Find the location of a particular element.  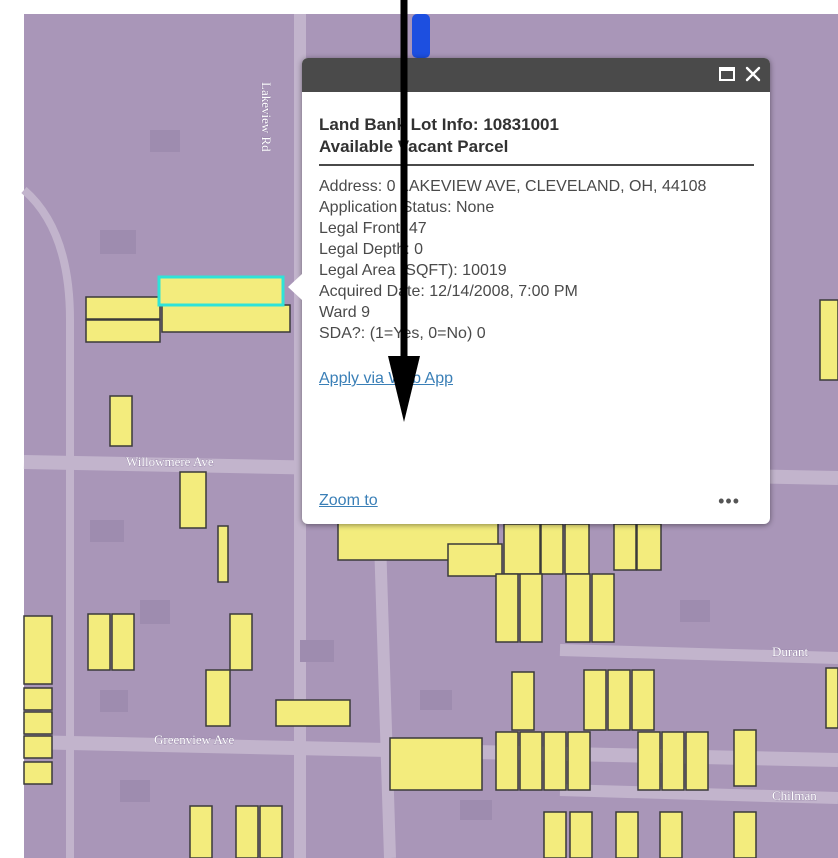

street-label-willowmere: Willowmere Ave is located at coordinates (170, 461).